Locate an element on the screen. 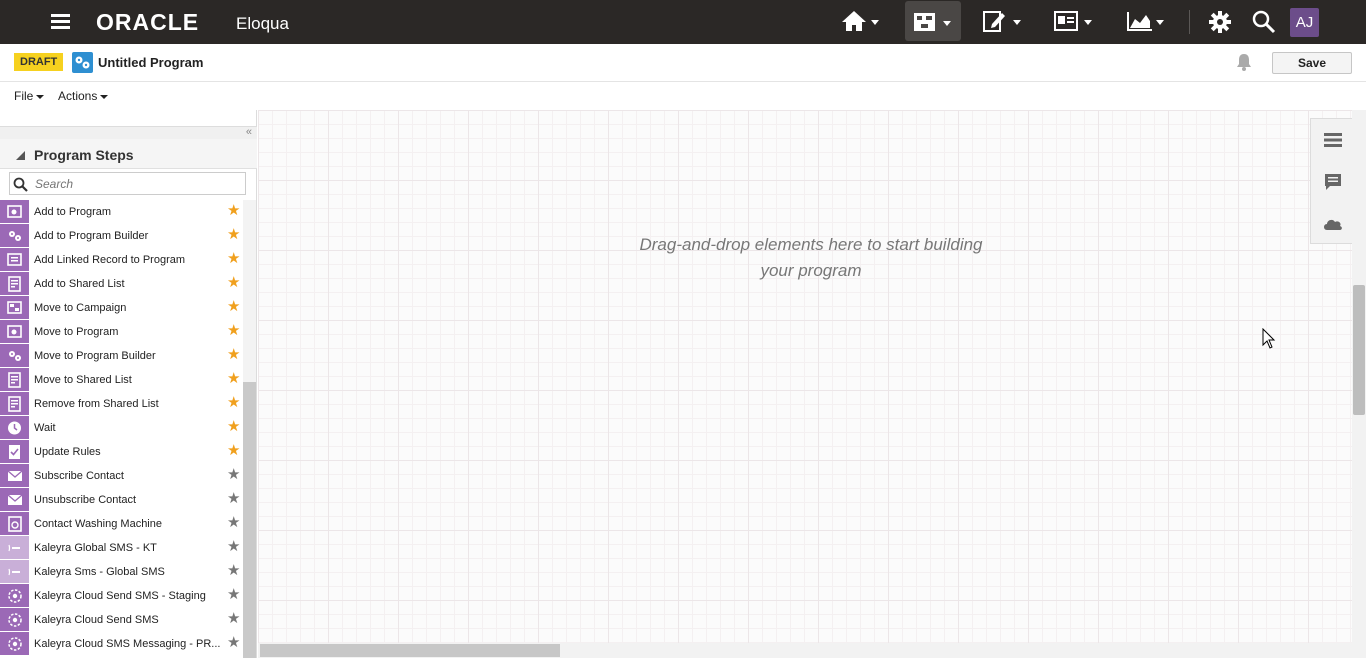 Image resolution: width=1366 pixels, height=658 pixels. canvas-horizontal-scrollbar is located at coordinates (805, 650).